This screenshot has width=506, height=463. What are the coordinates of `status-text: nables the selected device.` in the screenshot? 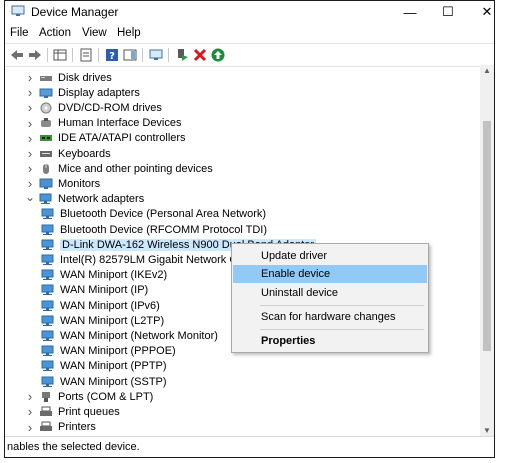 It's located at (73, 447).